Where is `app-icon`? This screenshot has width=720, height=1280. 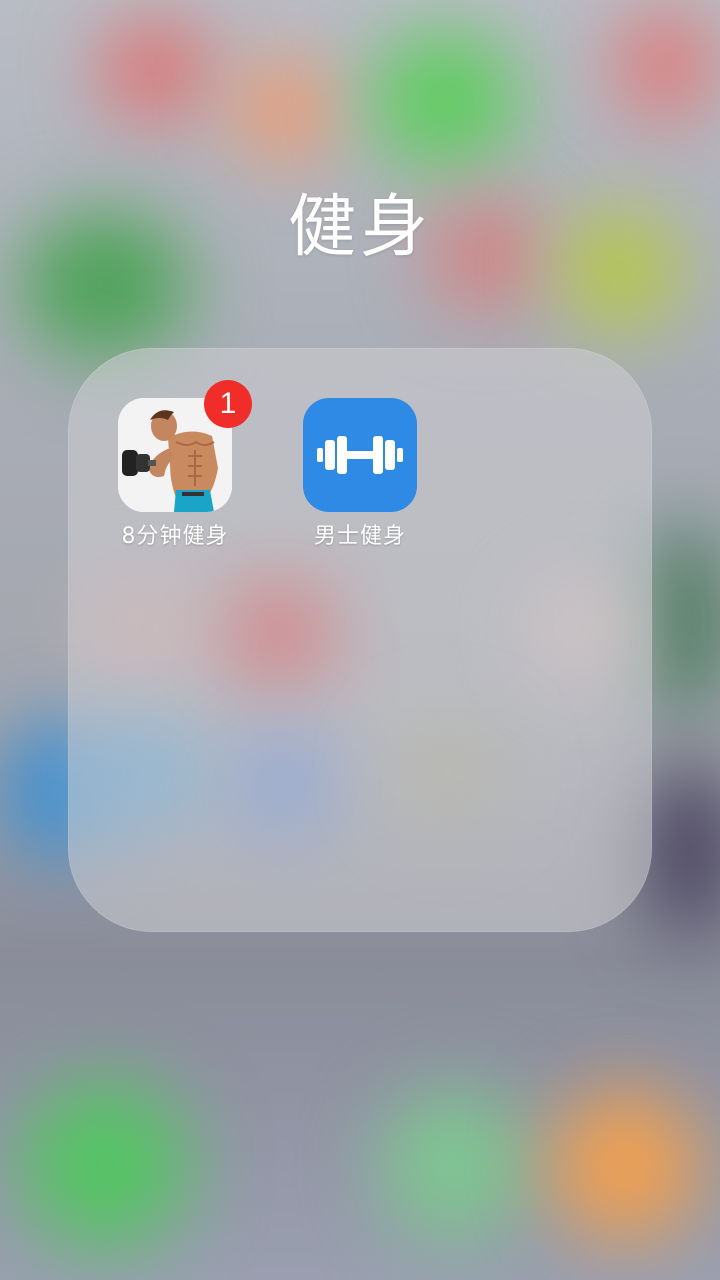 app-icon is located at coordinates (360, 455).